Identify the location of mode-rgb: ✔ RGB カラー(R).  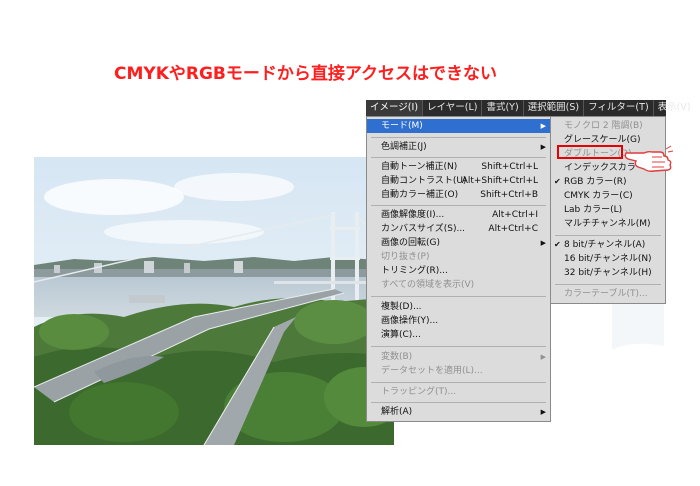
(608, 182).